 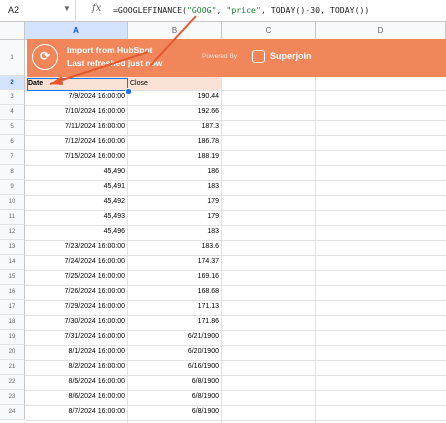 What do you see at coordinates (99, 68) in the screenshot?
I see `annotation-arrow-cell` at bounding box center [99, 68].